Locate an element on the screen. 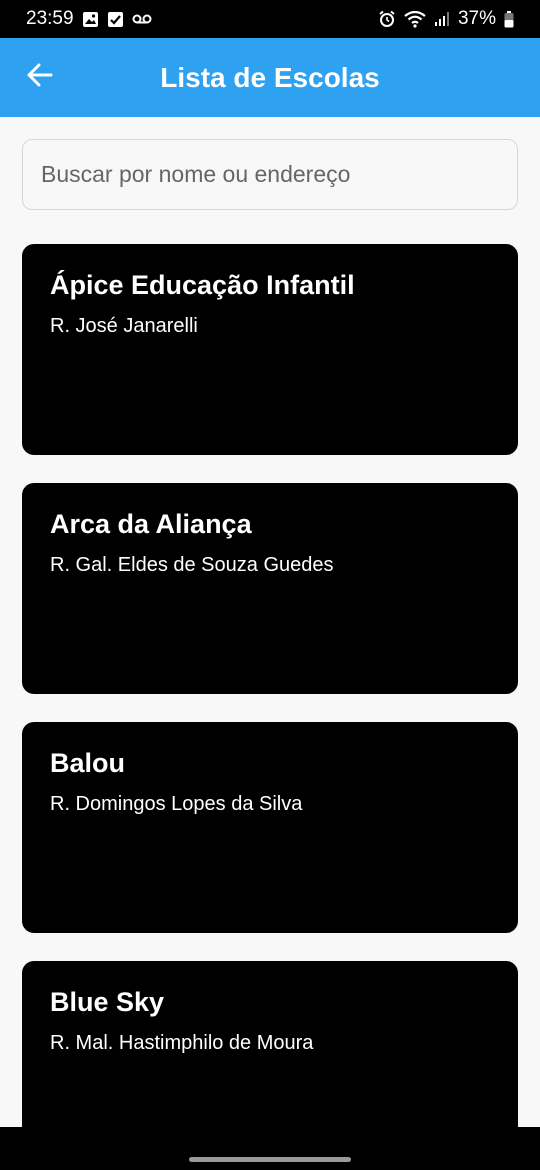  battery-icon is located at coordinates (509, 19).